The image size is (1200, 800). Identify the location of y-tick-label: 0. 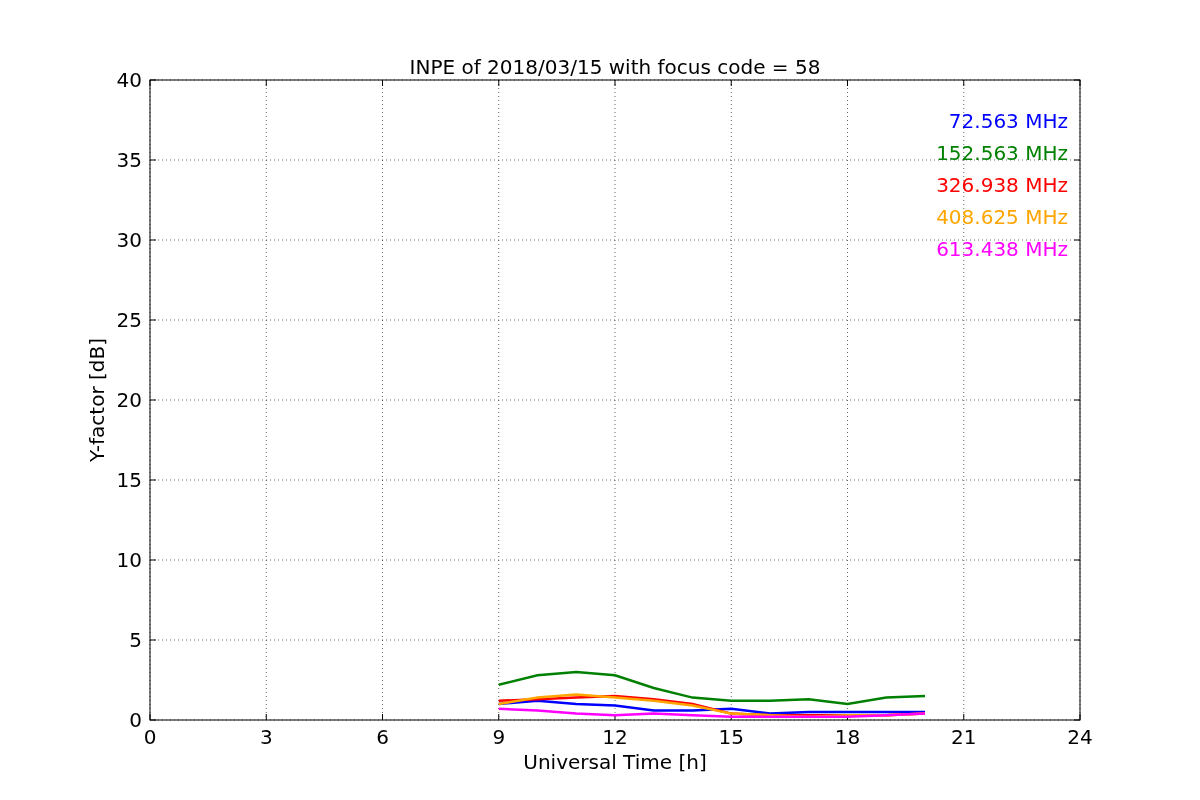
(135, 720).